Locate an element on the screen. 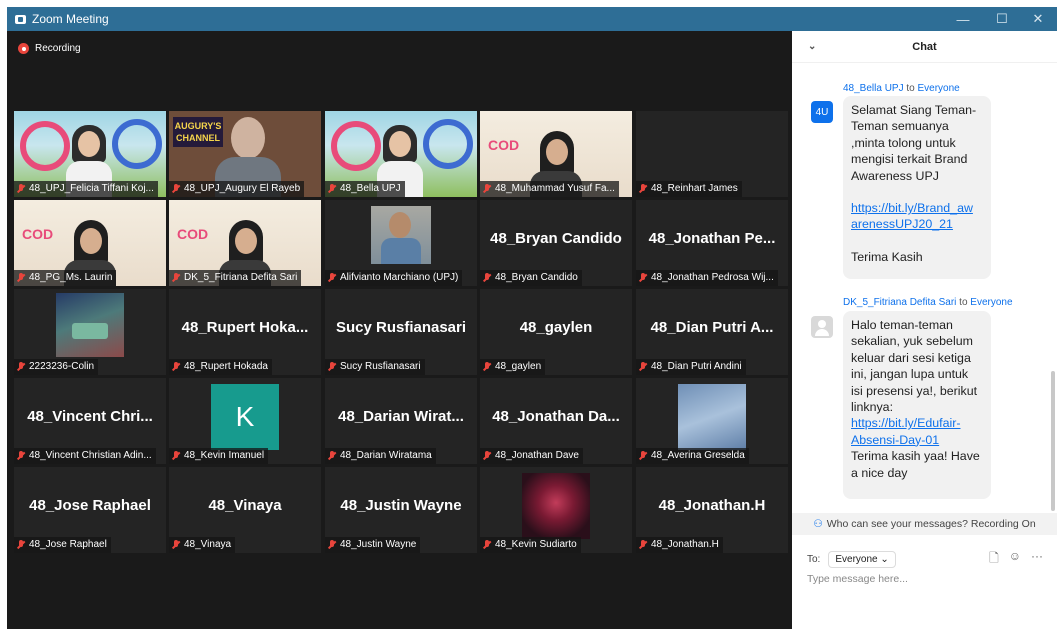 This screenshot has width=1059, height=629. emoji-icon: ☺ is located at coordinates (1015, 559).